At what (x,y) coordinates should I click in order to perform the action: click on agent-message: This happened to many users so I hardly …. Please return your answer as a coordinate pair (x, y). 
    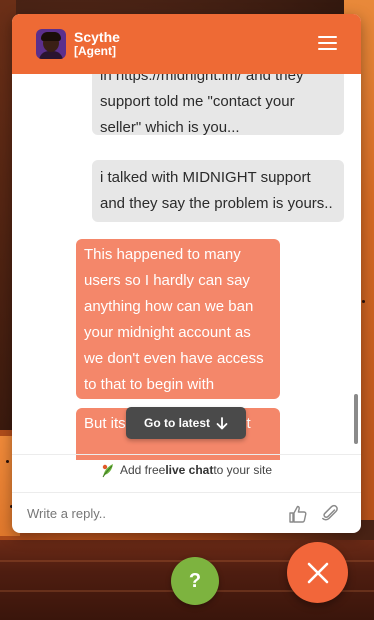
    Looking at the image, I should click on (178, 319).